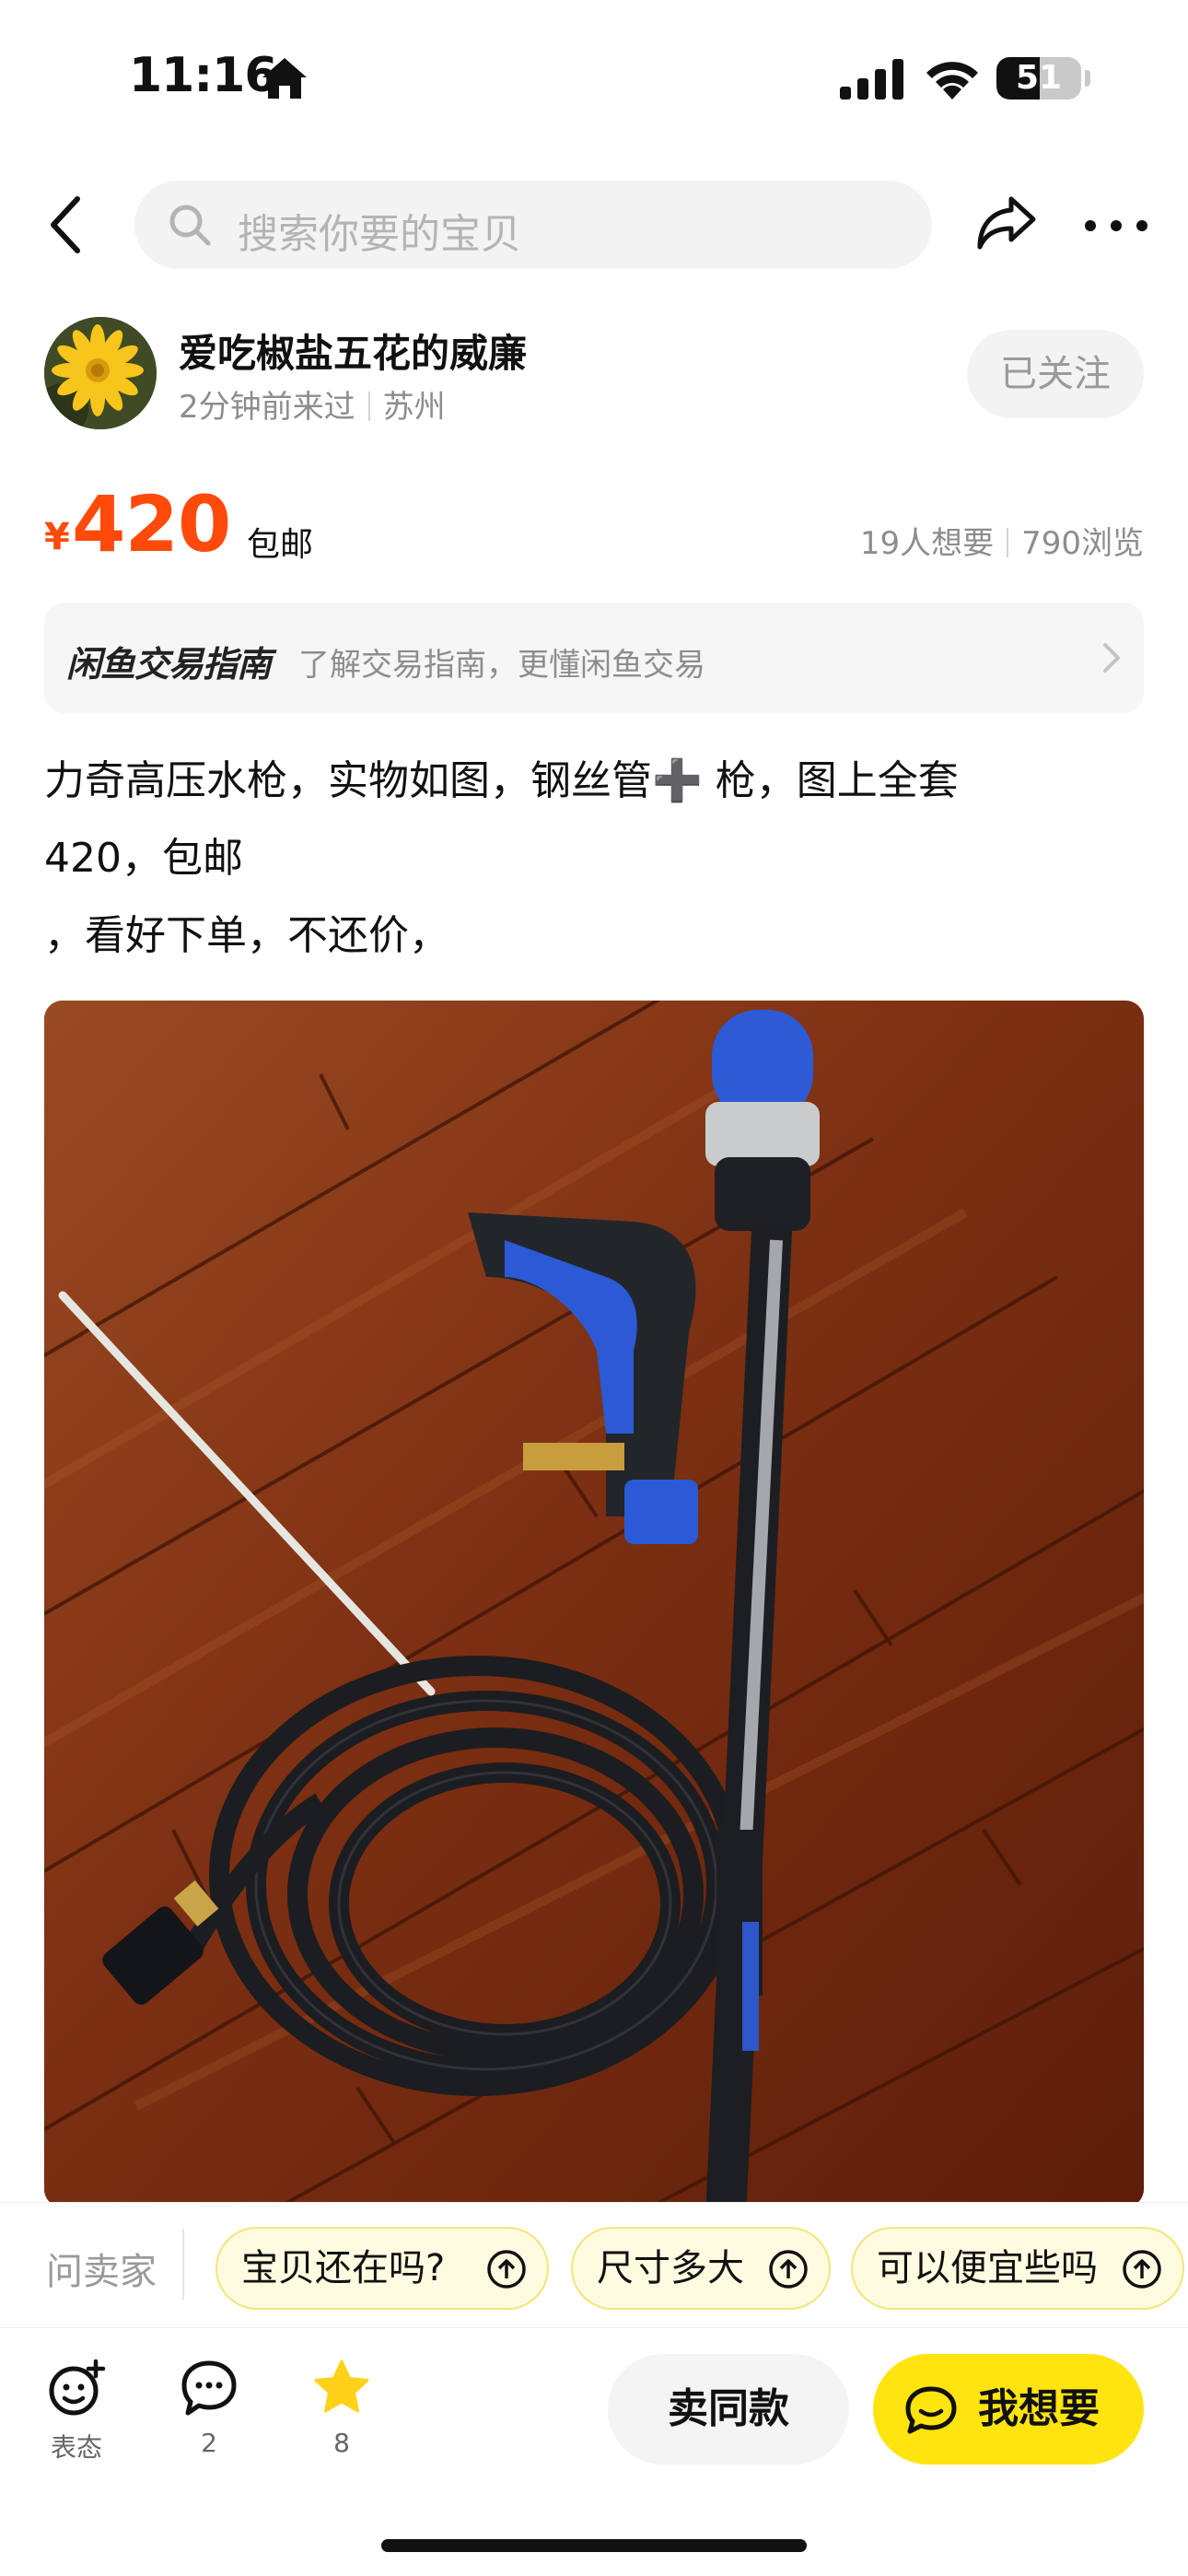 This screenshot has width=1188, height=2576. What do you see at coordinates (203, 75) in the screenshot?
I see `status-time: 11:16` at bounding box center [203, 75].